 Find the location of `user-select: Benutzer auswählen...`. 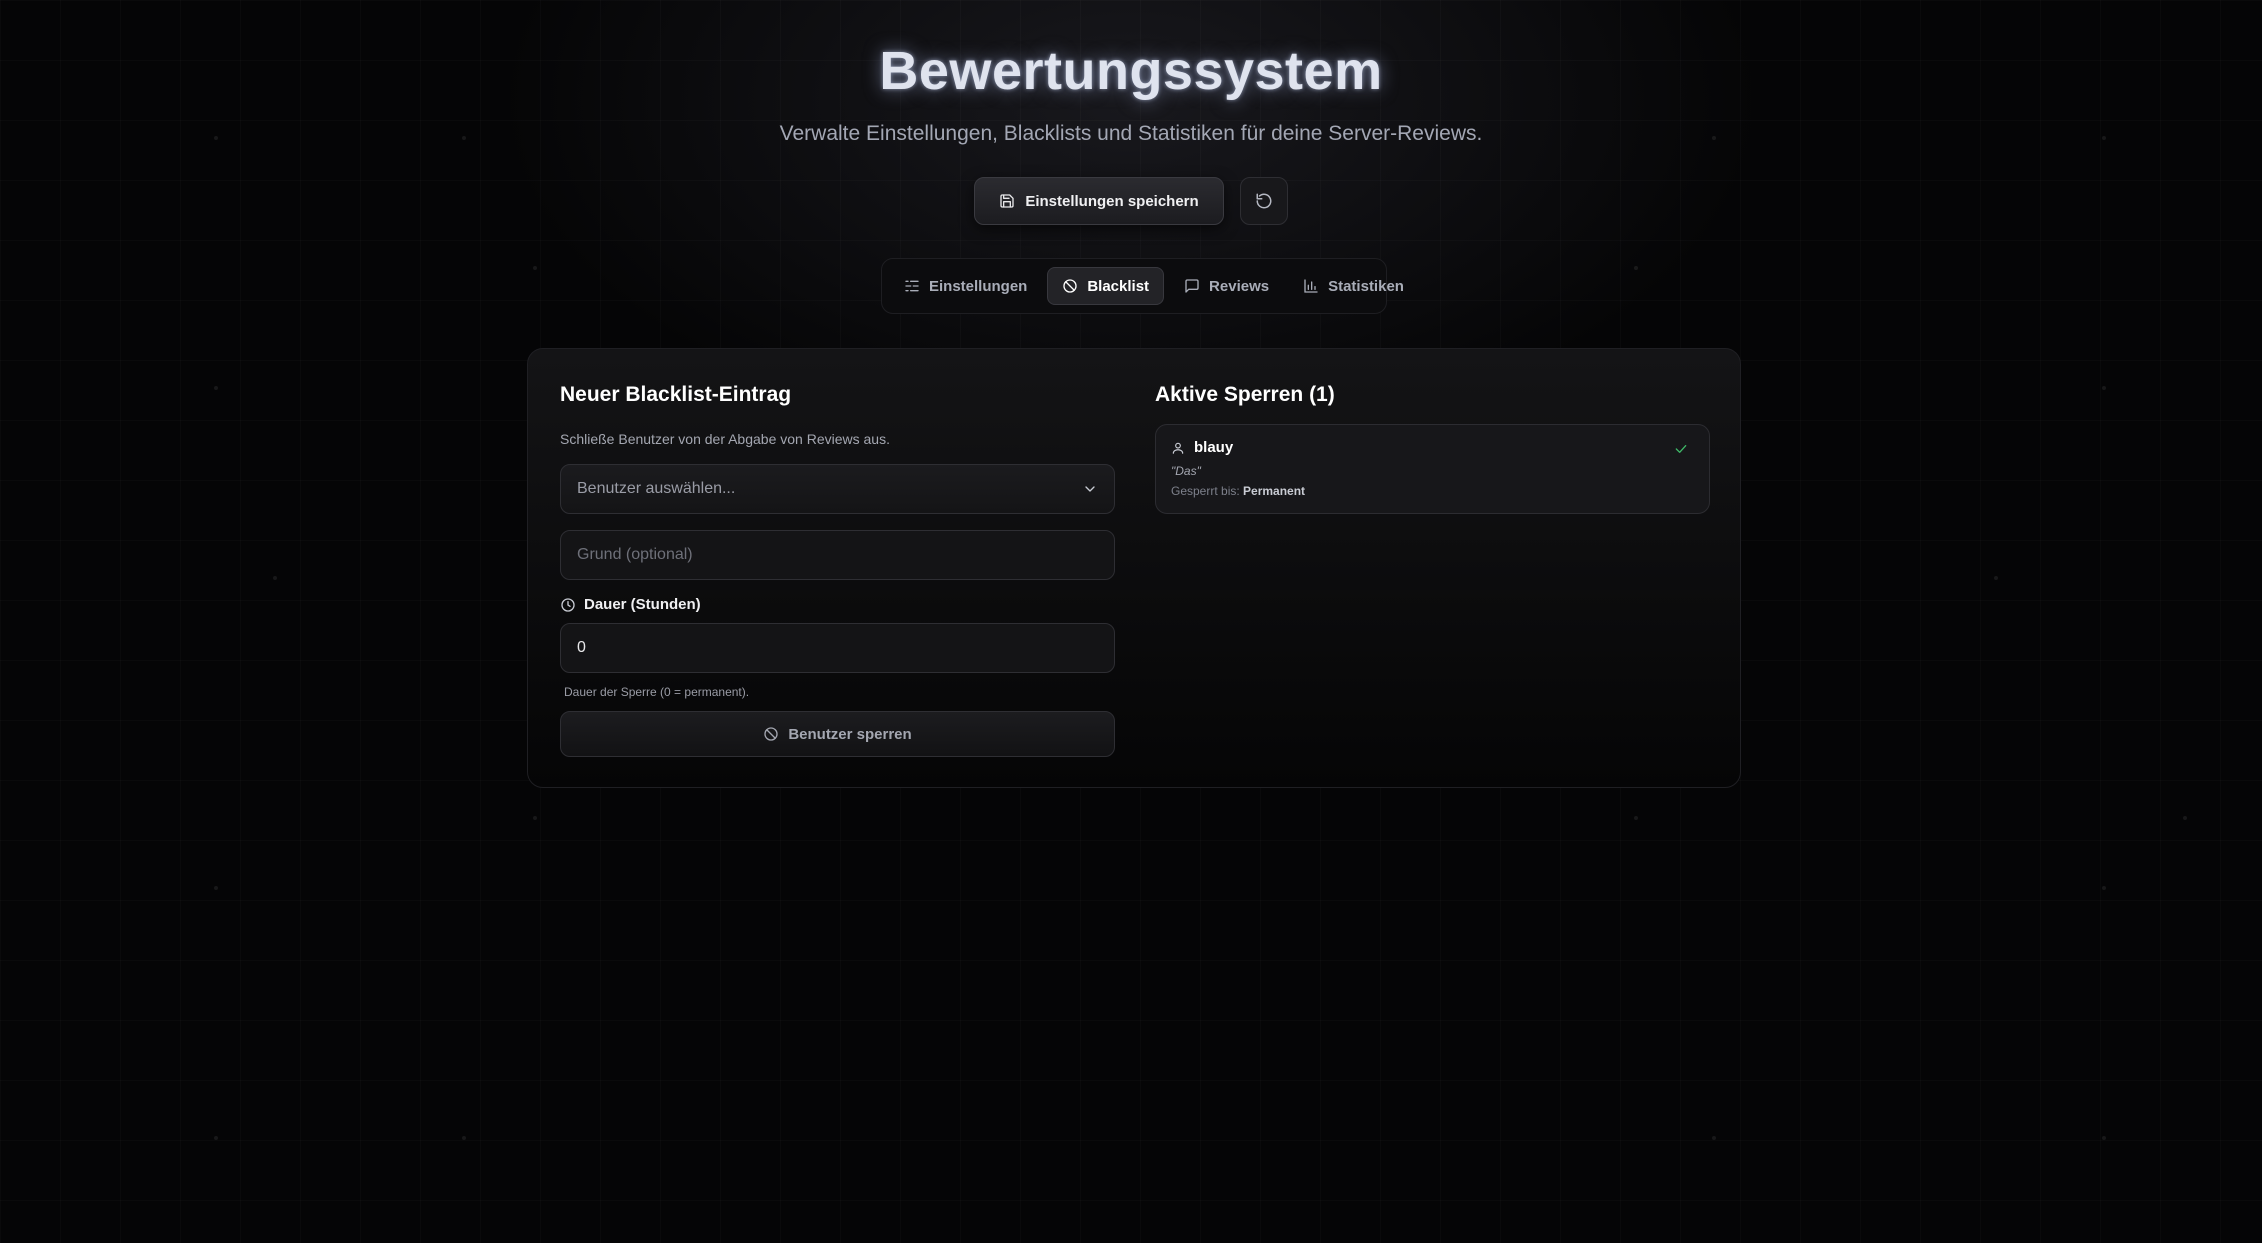

user-select: Benutzer auswählen... is located at coordinates (837, 489).